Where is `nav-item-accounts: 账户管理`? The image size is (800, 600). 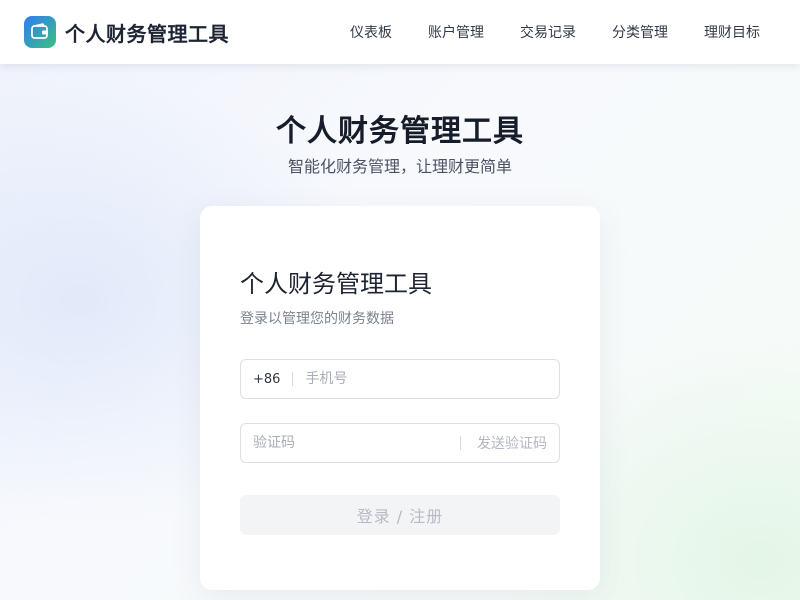
nav-item-accounts: 账户管理 is located at coordinates (456, 32).